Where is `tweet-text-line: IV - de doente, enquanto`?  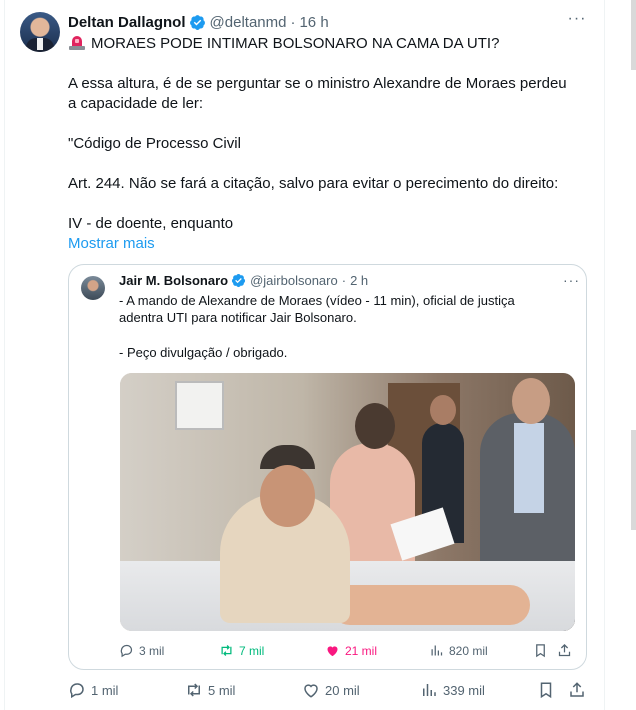
tweet-text-line: IV - de doente, enquanto is located at coordinates (151, 223).